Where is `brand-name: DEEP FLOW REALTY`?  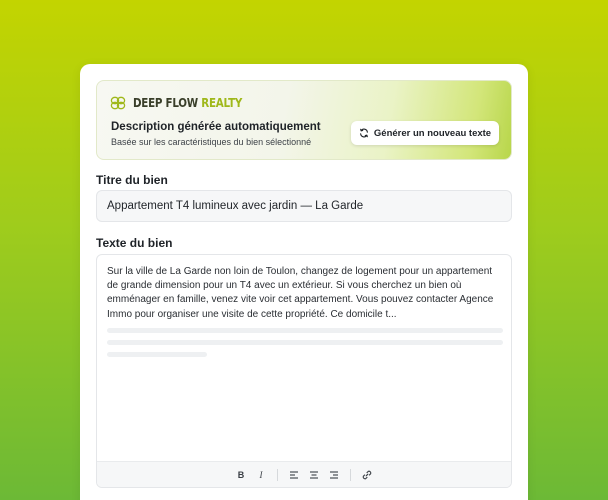
brand-name: DEEP FLOW REALTY is located at coordinates (187, 103).